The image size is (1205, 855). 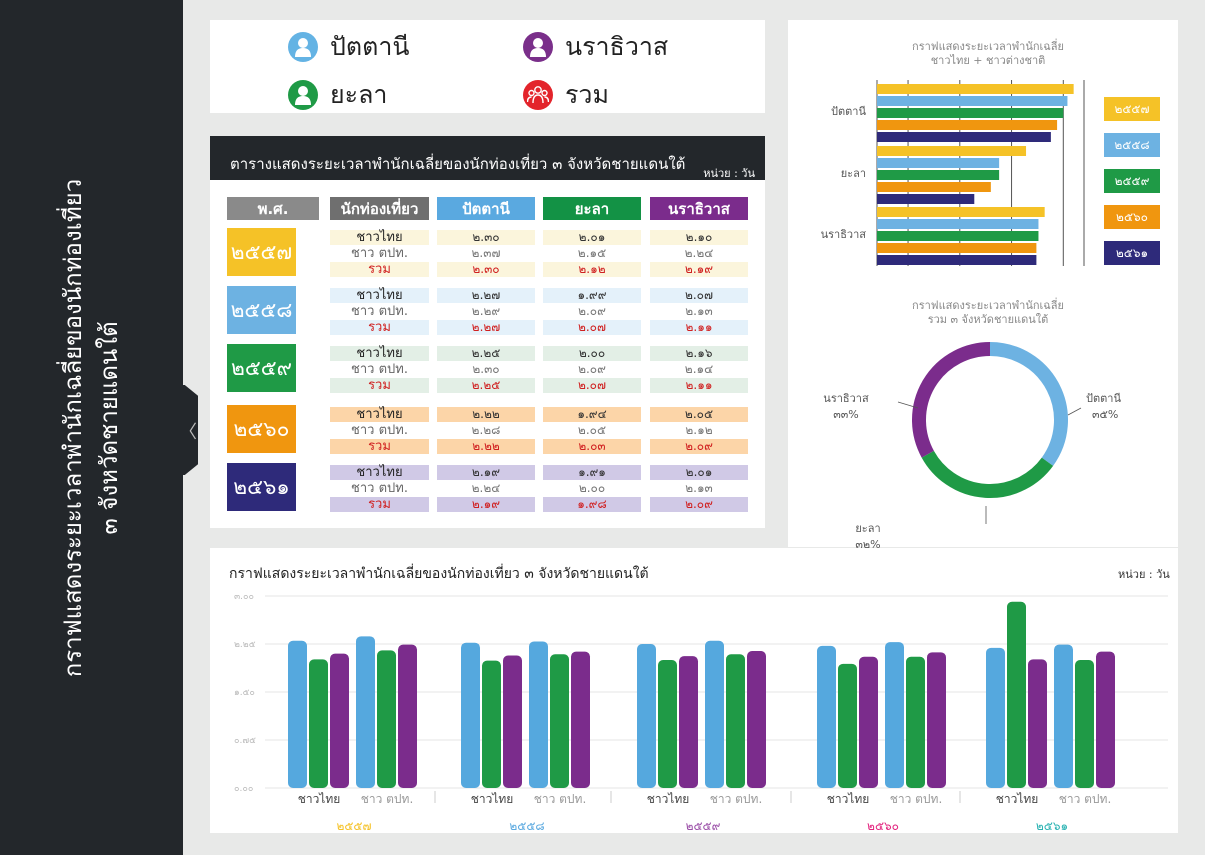 I want to click on x-group-label: ๒๕๖๐, so click(x=883, y=826).